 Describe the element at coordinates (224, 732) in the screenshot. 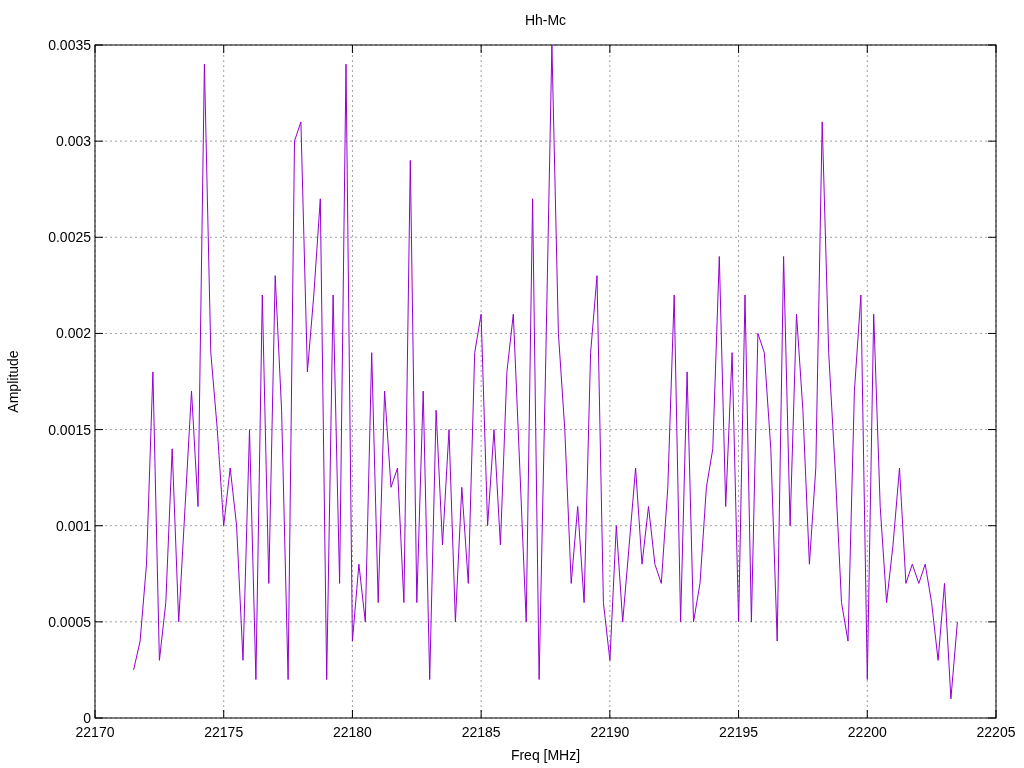

I see `x-tick-label: 22175` at that location.